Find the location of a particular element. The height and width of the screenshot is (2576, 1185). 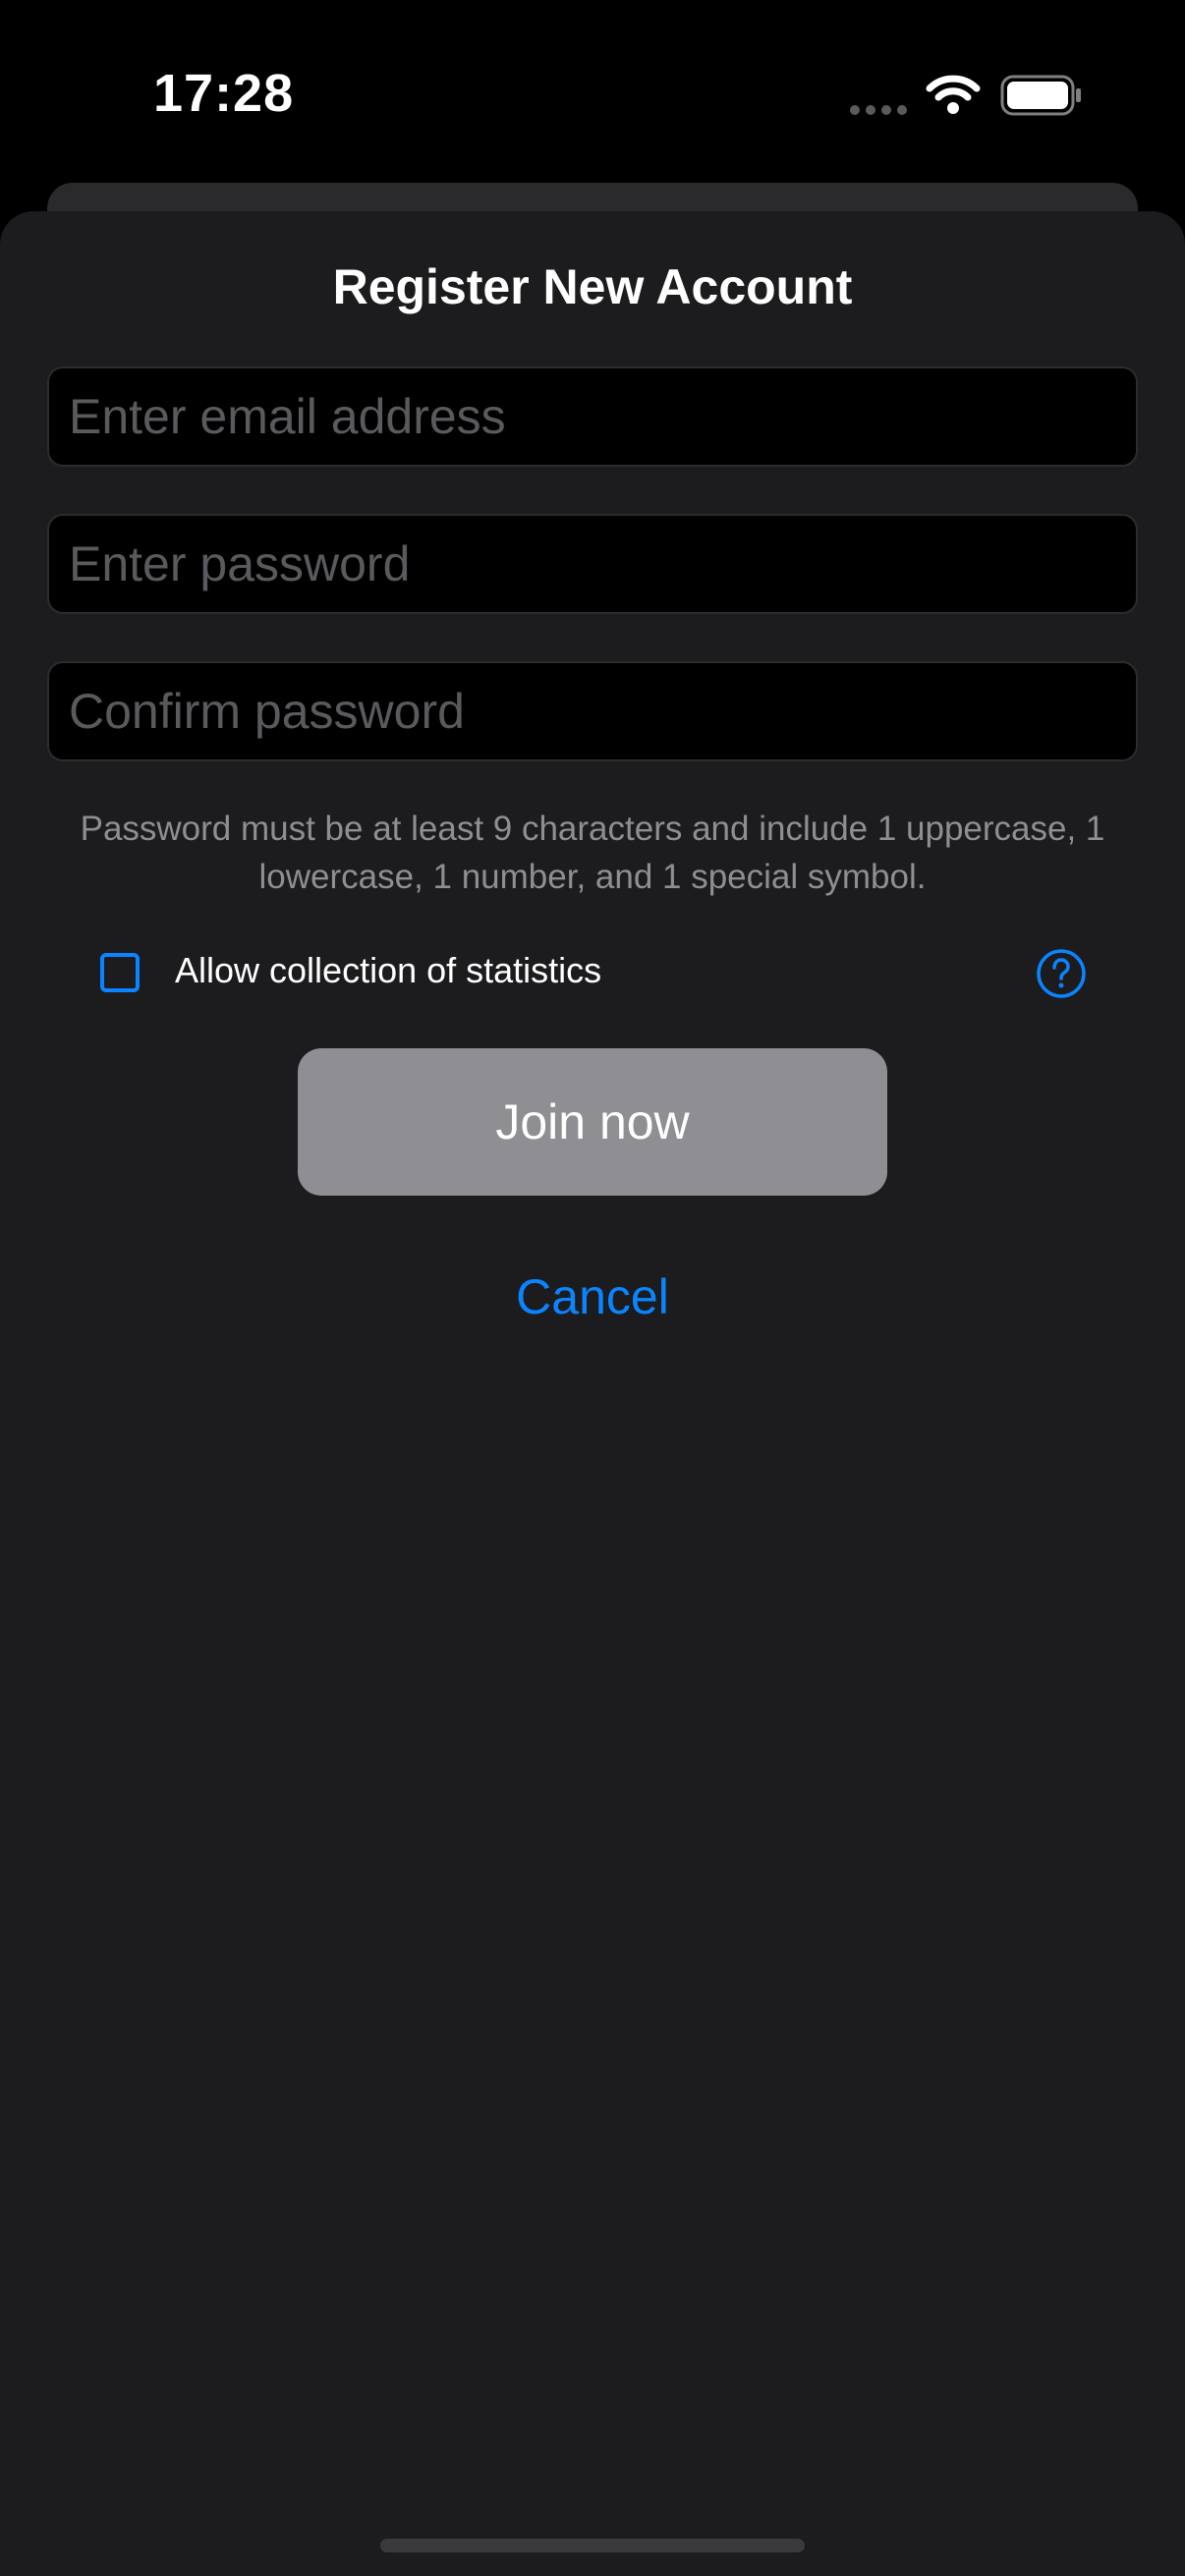

status-bar: 17:28 is located at coordinates (592, 93).